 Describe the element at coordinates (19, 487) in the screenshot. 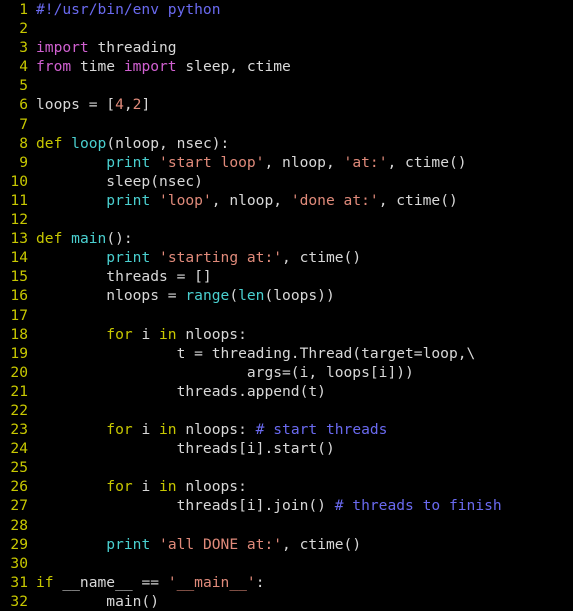

I see `line-number: 26` at that location.